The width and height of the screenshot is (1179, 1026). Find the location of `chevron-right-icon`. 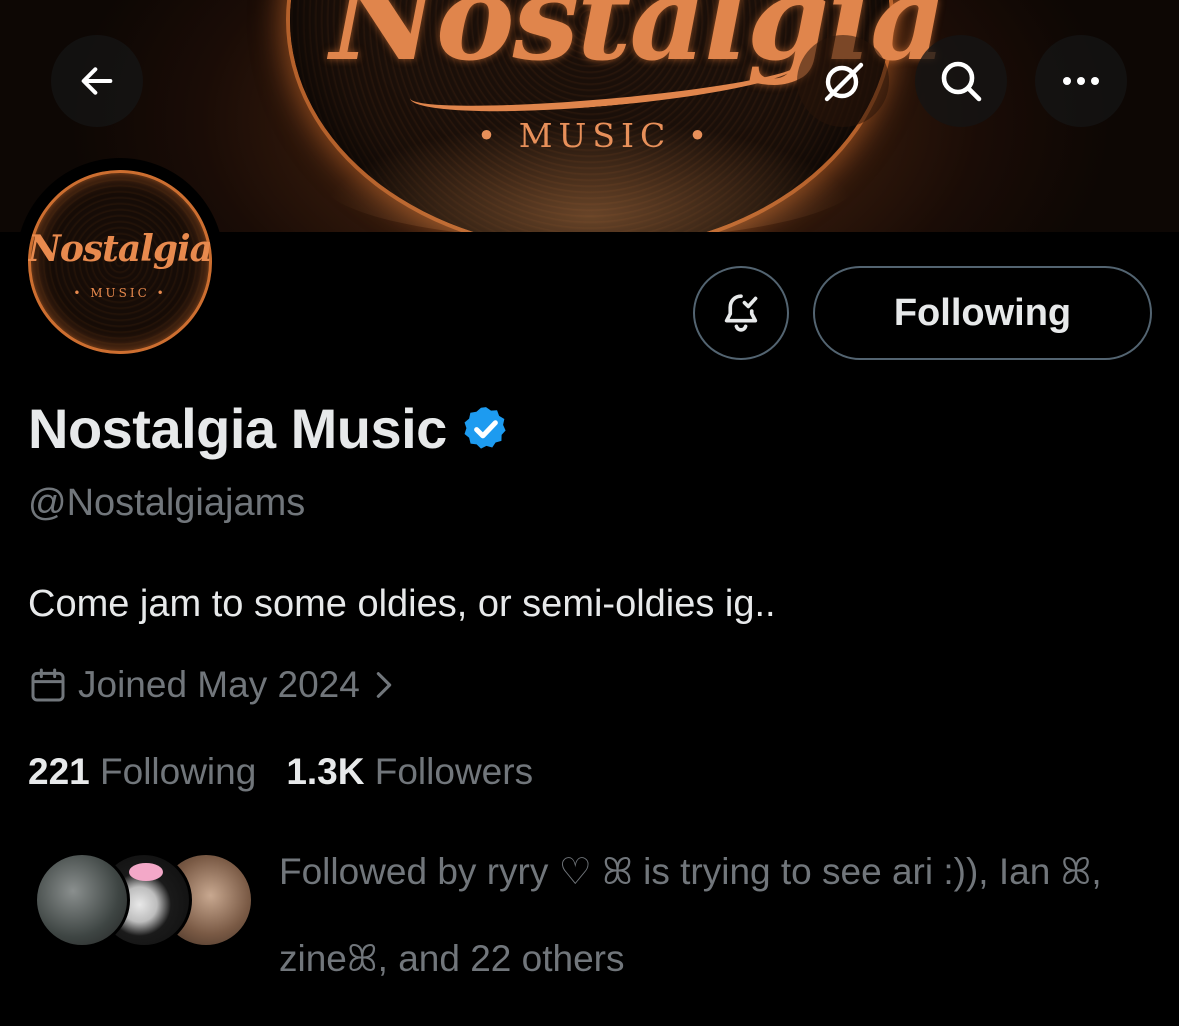

chevron-right-icon is located at coordinates (384, 685).